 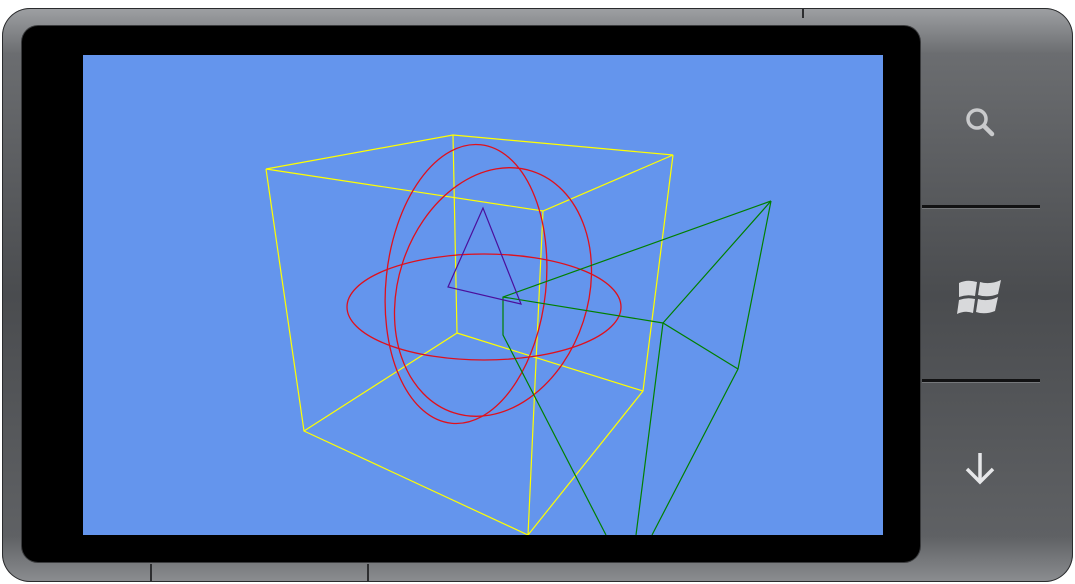 I want to click on back-button, so click(x=980, y=468).